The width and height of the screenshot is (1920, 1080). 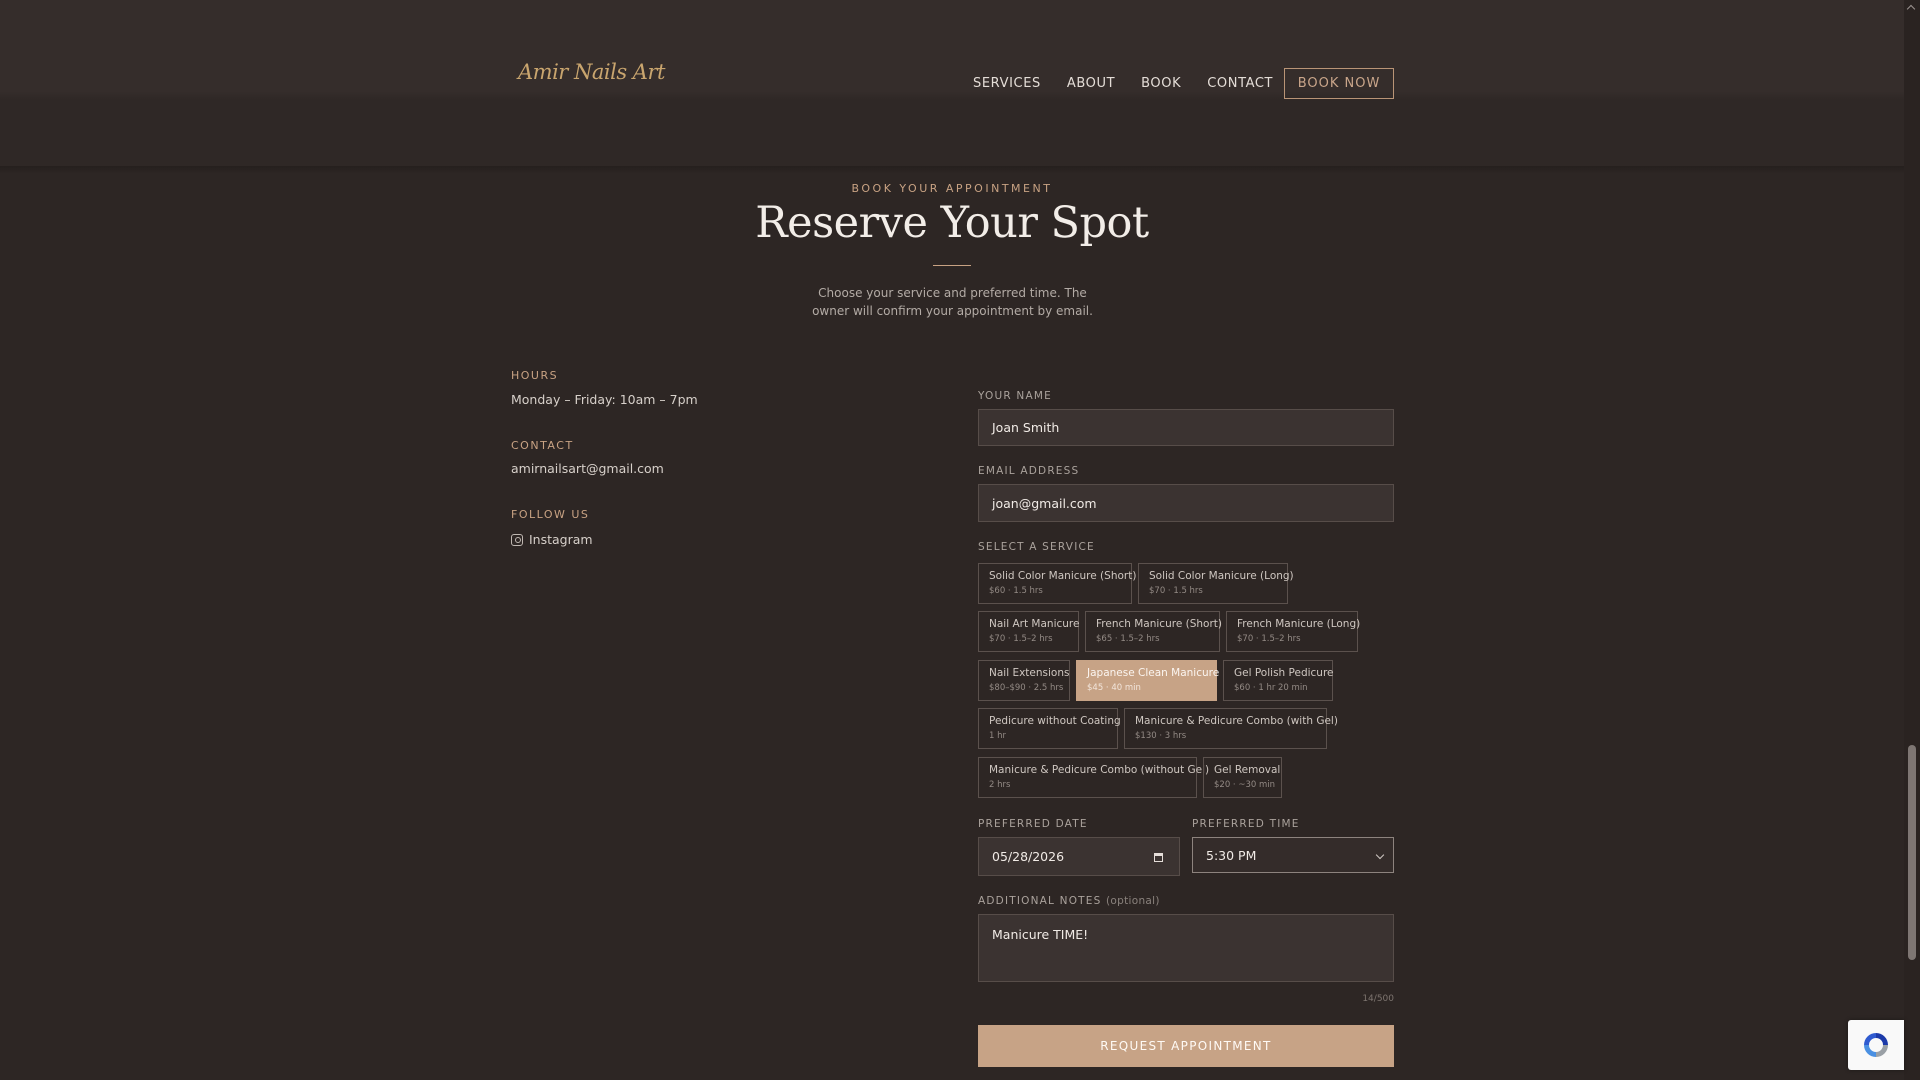 I want to click on contact-label: CONTACT, so click(x=542, y=445).